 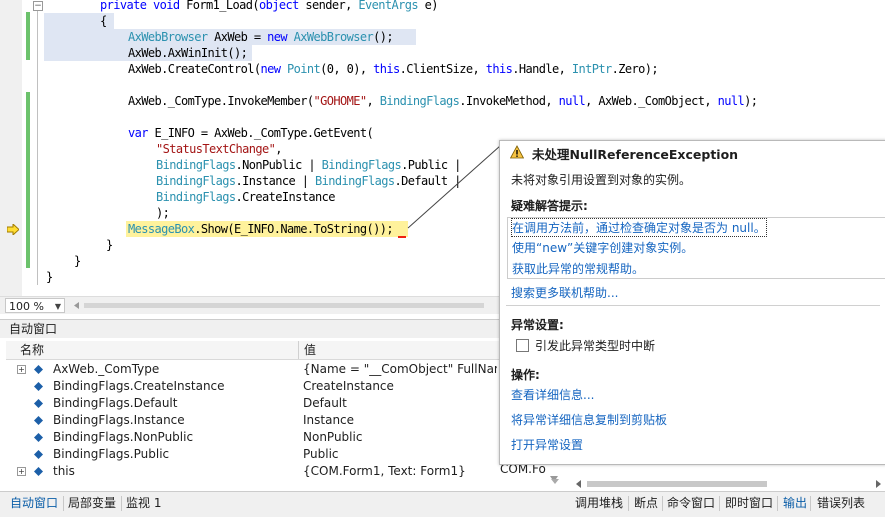 I want to click on autos-row-value: Public, so click(x=400, y=454).